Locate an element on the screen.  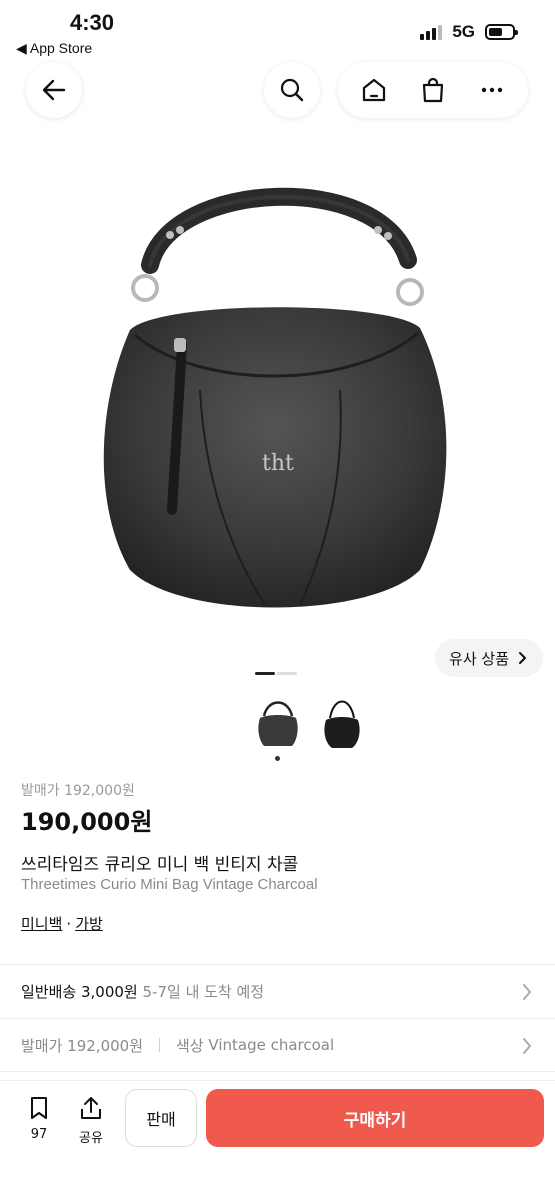
brand-logo: tht is located at coordinates (278, 463).